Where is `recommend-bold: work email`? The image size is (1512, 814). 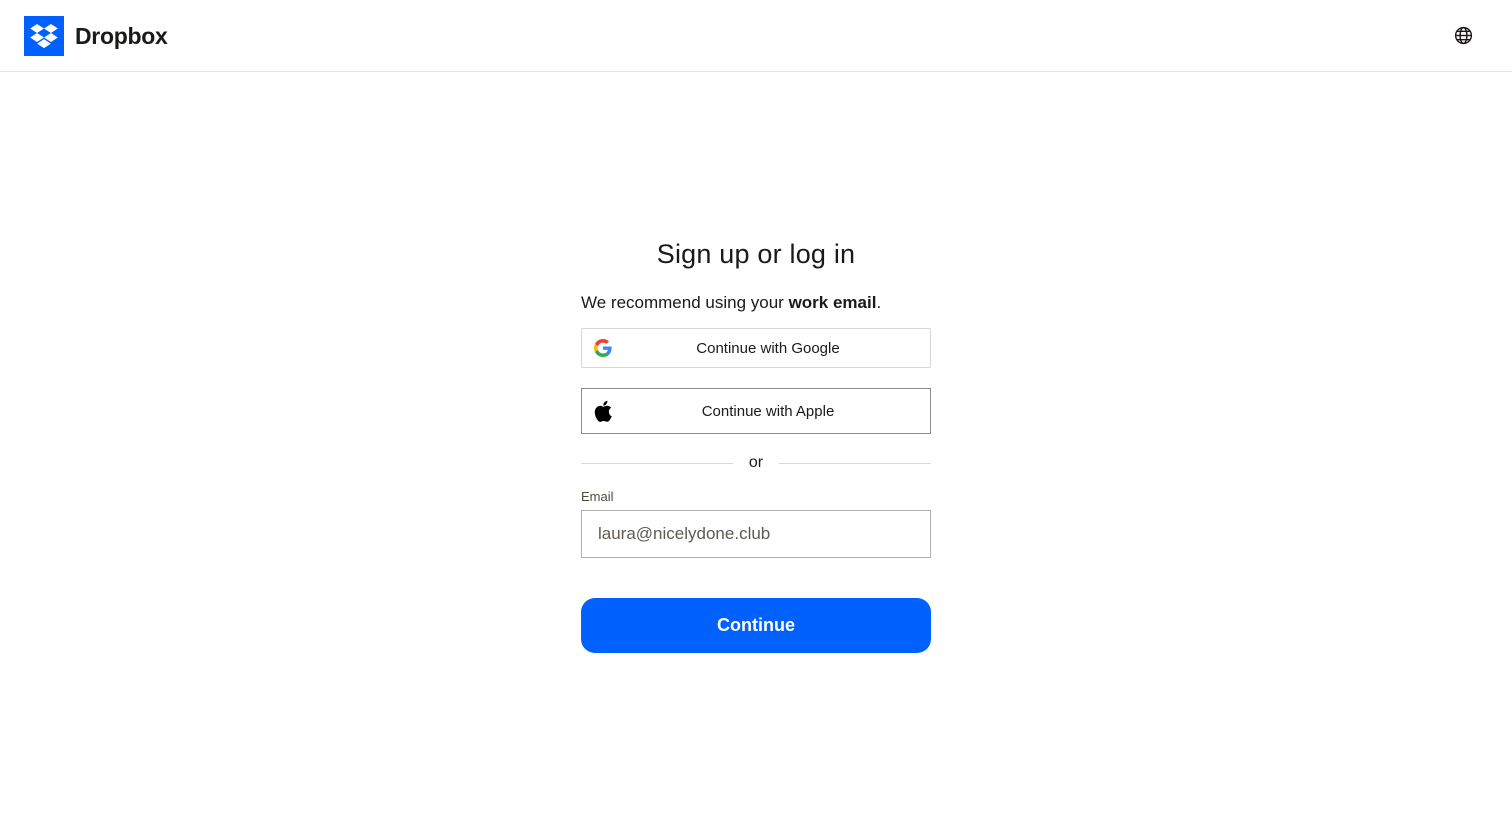
recommend-bold: work email is located at coordinates (832, 302).